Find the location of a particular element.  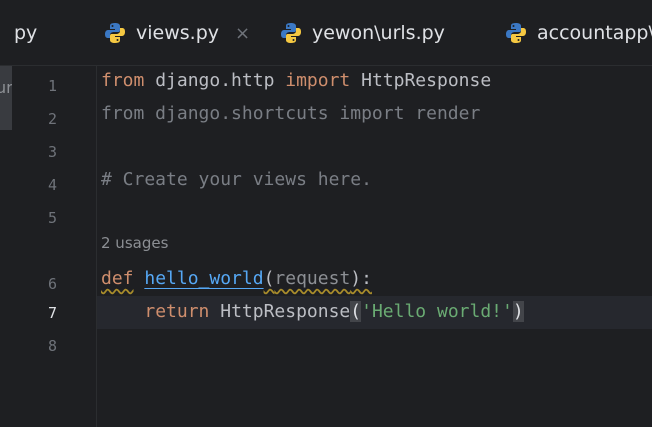

line-number: 8 is located at coordinates (52, 346).